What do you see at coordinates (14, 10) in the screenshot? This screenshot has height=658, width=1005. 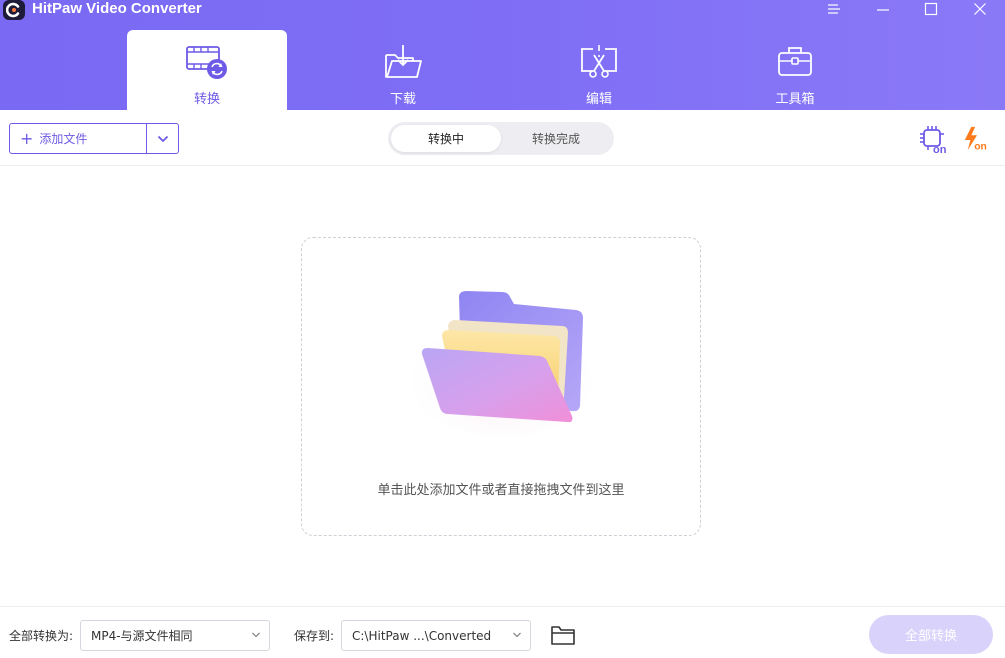 I see `app-logo` at bounding box center [14, 10].